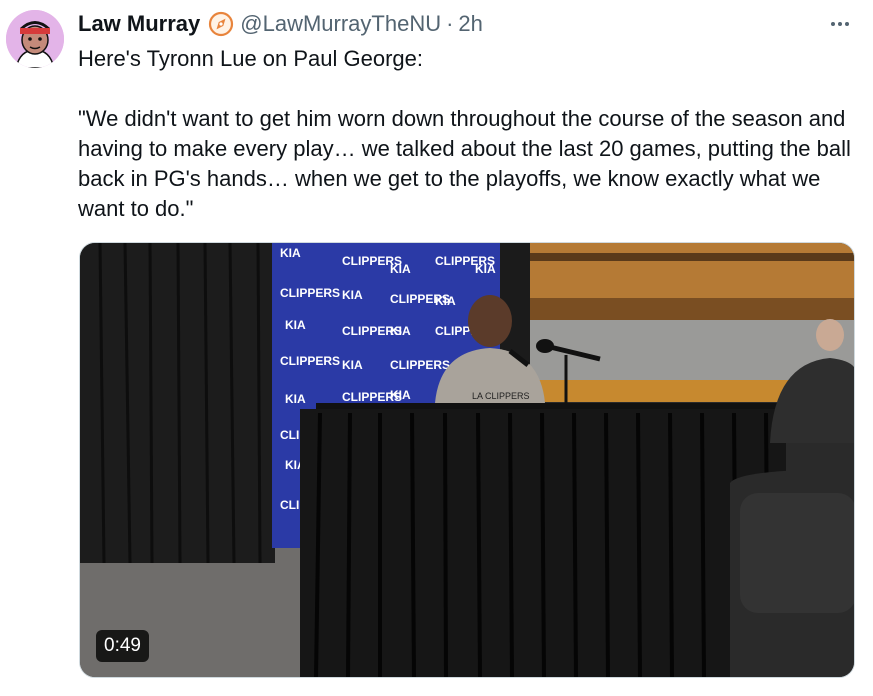 This screenshot has width=873, height=696. What do you see at coordinates (340, 24) in the screenshot?
I see `author-handle: @LawMurrayTheNU` at bounding box center [340, 24].